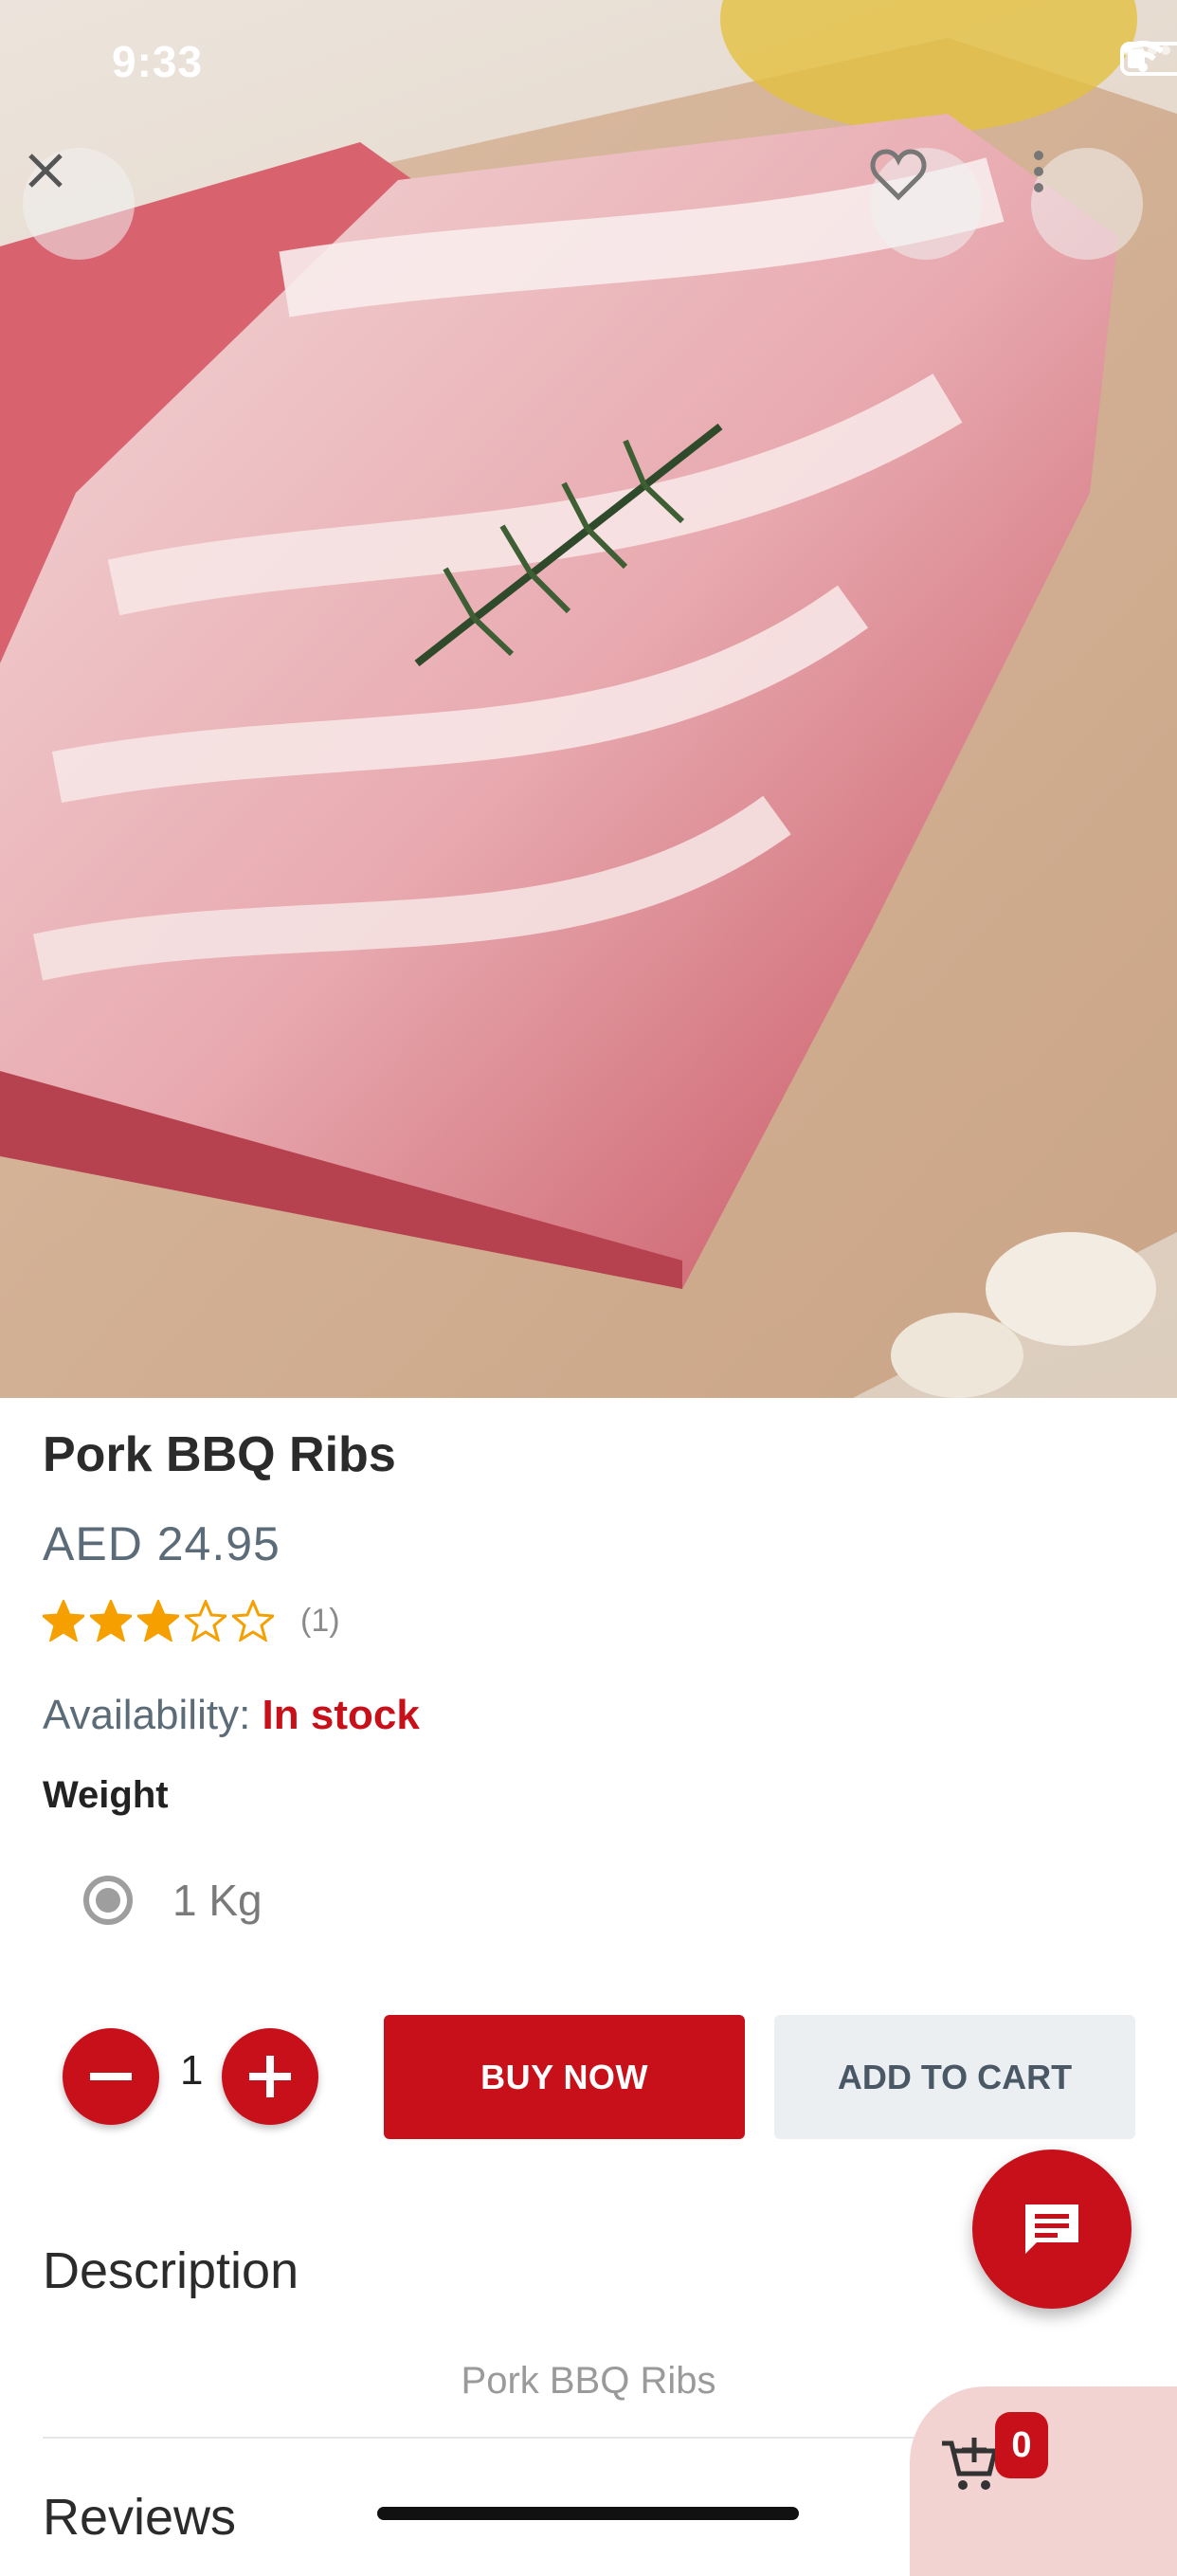 The height and width of the screenshot is (2576, 1177). I want to click on minus-icon, so click(111, 2076).